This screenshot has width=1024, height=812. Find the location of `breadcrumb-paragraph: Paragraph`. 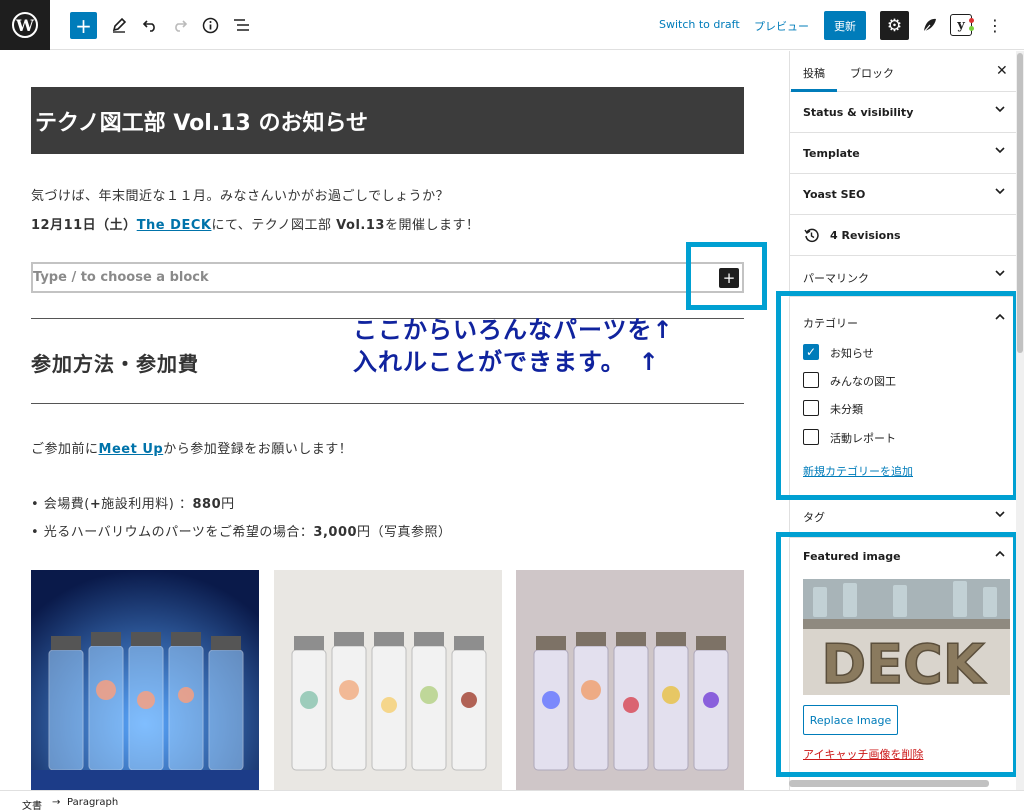

breadcrumb-paragraph: Paragraph is located at coordinates (92, 802).